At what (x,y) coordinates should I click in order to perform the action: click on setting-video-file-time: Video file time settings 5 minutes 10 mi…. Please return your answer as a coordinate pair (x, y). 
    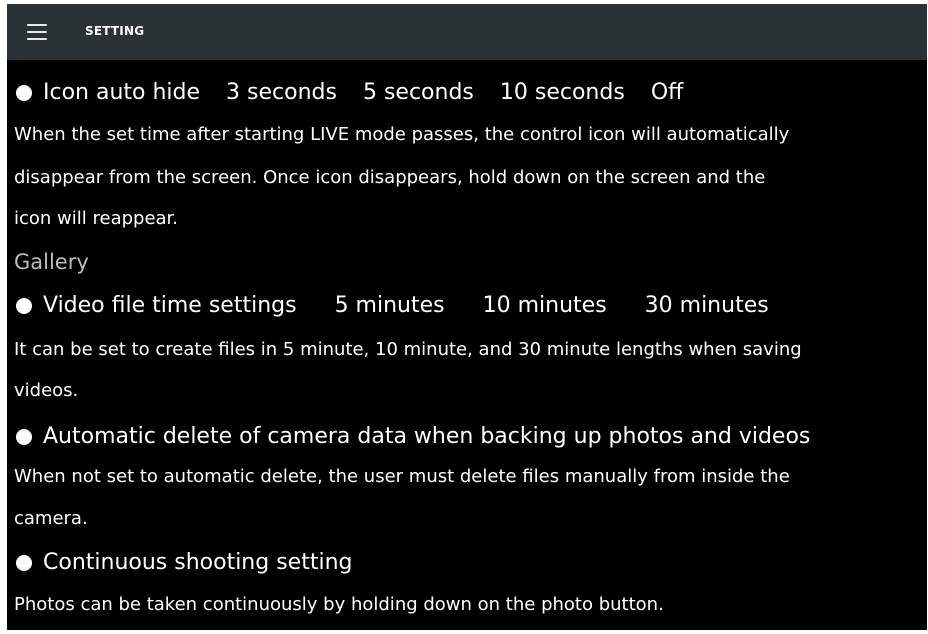
    Looking at the image, I should click on (391, 305).